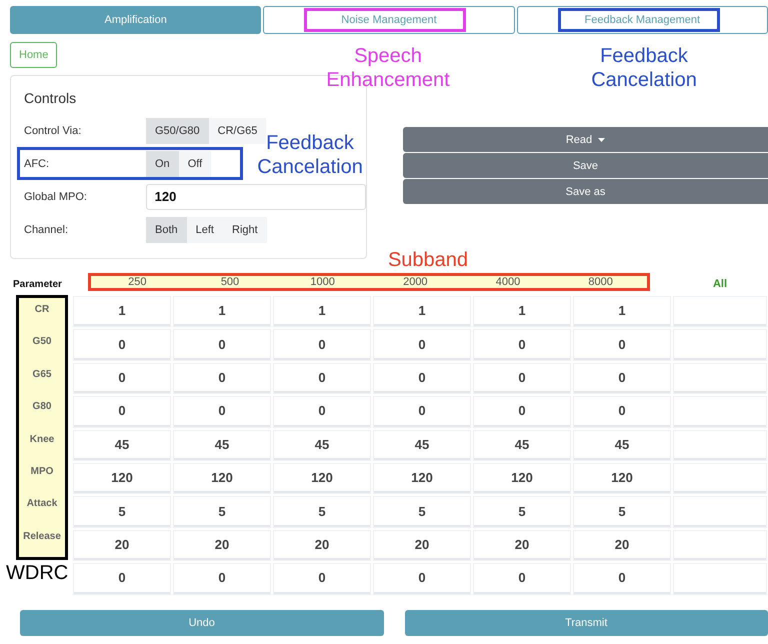 The width and height of the screenshot is (768, 644). Describe the element at coordinates (245, 229) in the screenshot. I see `toggle-option: Right` at that location.